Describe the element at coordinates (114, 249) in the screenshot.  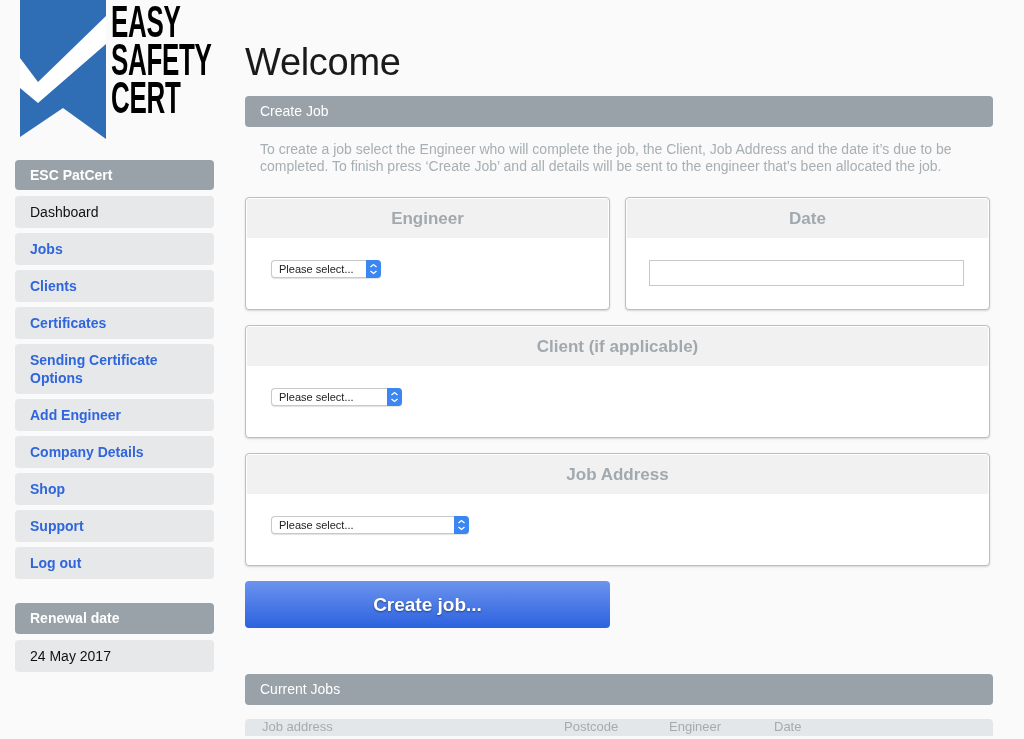
I see `sidebar-item: Jobs` at that location.